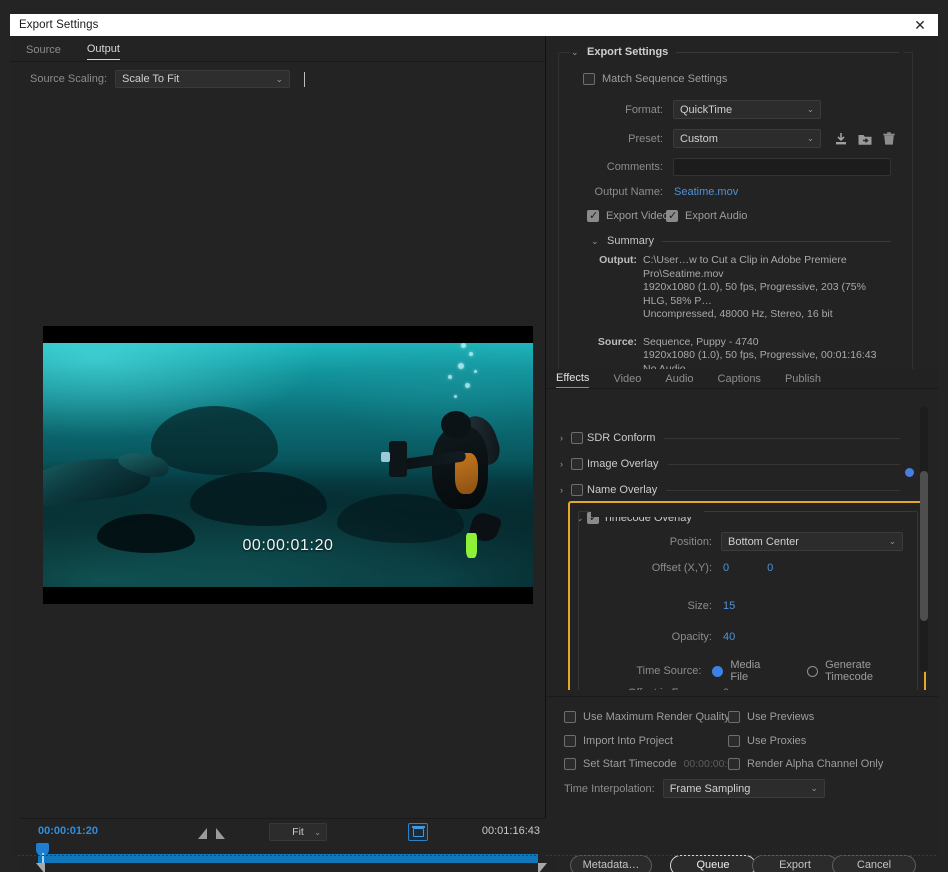 This screenshot has width=948, height=872. I want to click on action-buttons: Metadata… Queue Export Cancel, so click(742, 860).